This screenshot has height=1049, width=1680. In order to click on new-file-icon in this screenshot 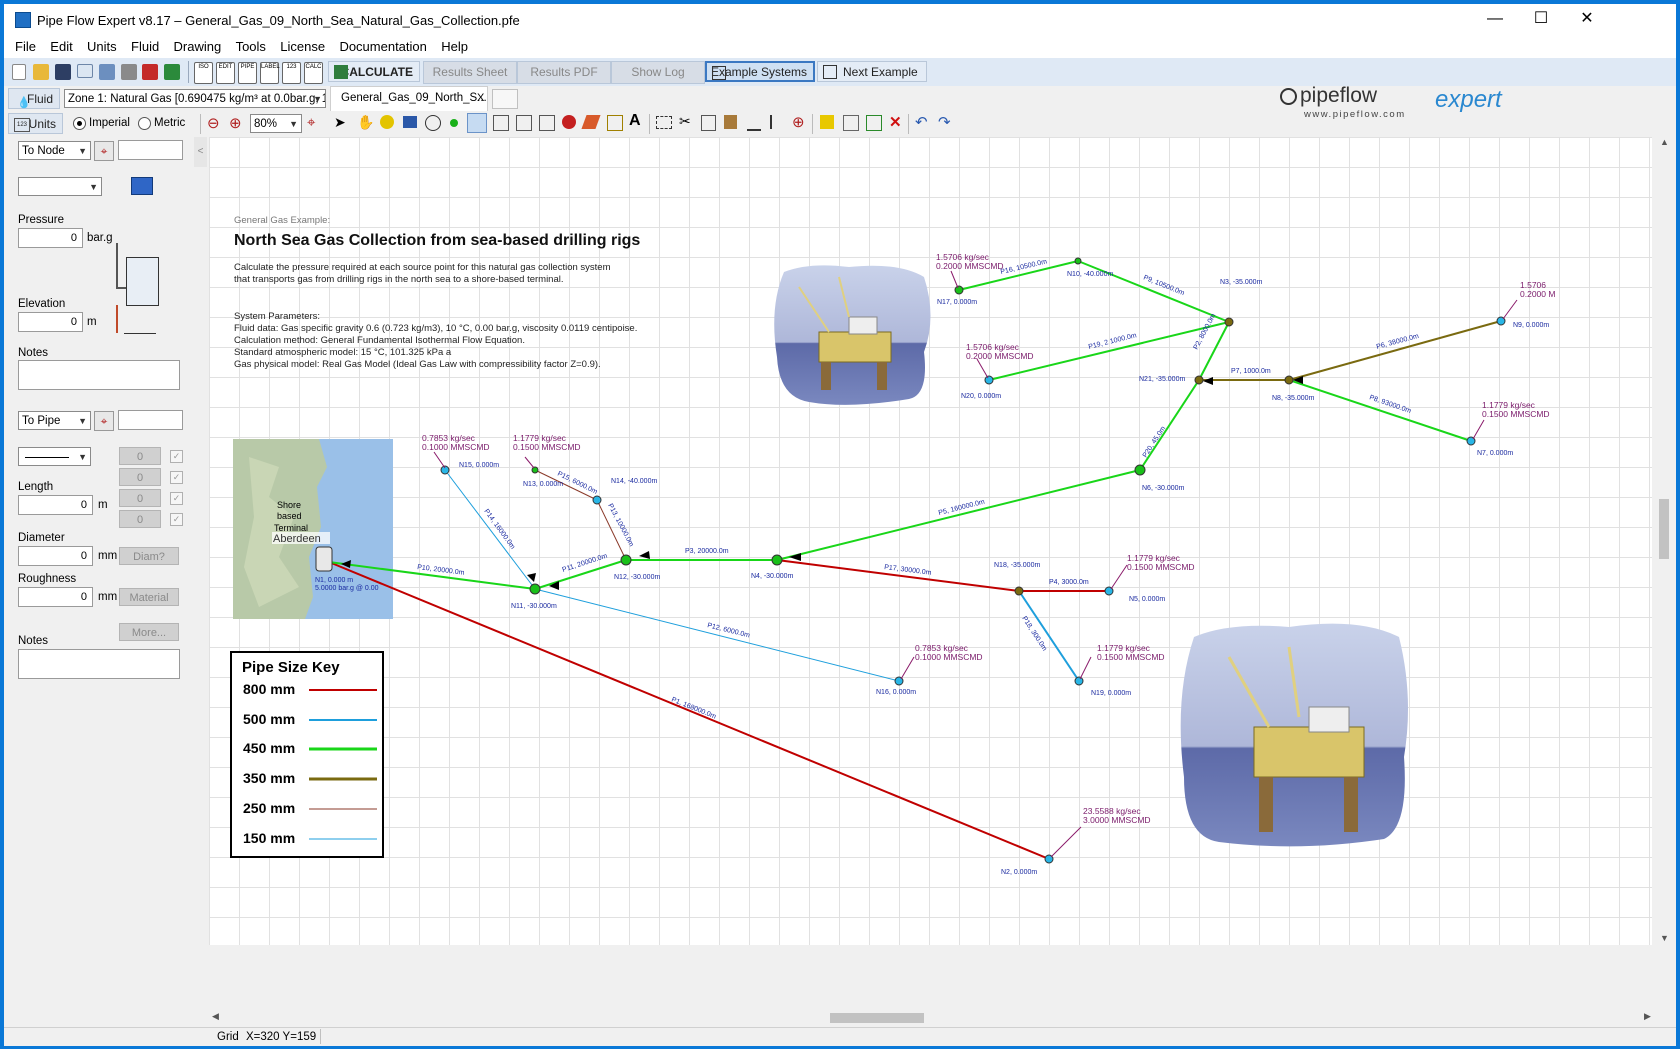, I will do `click(19, 72)`.